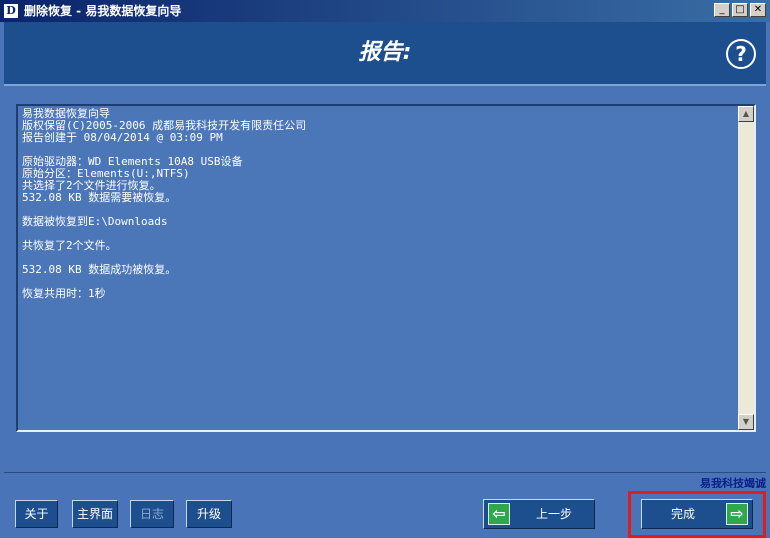 The width and height of the screenshot is (770, 538). I want to click on title-bar: D 删除恢复 - 易我数据恢复向导 _ □ ✕, so click(385, 11).